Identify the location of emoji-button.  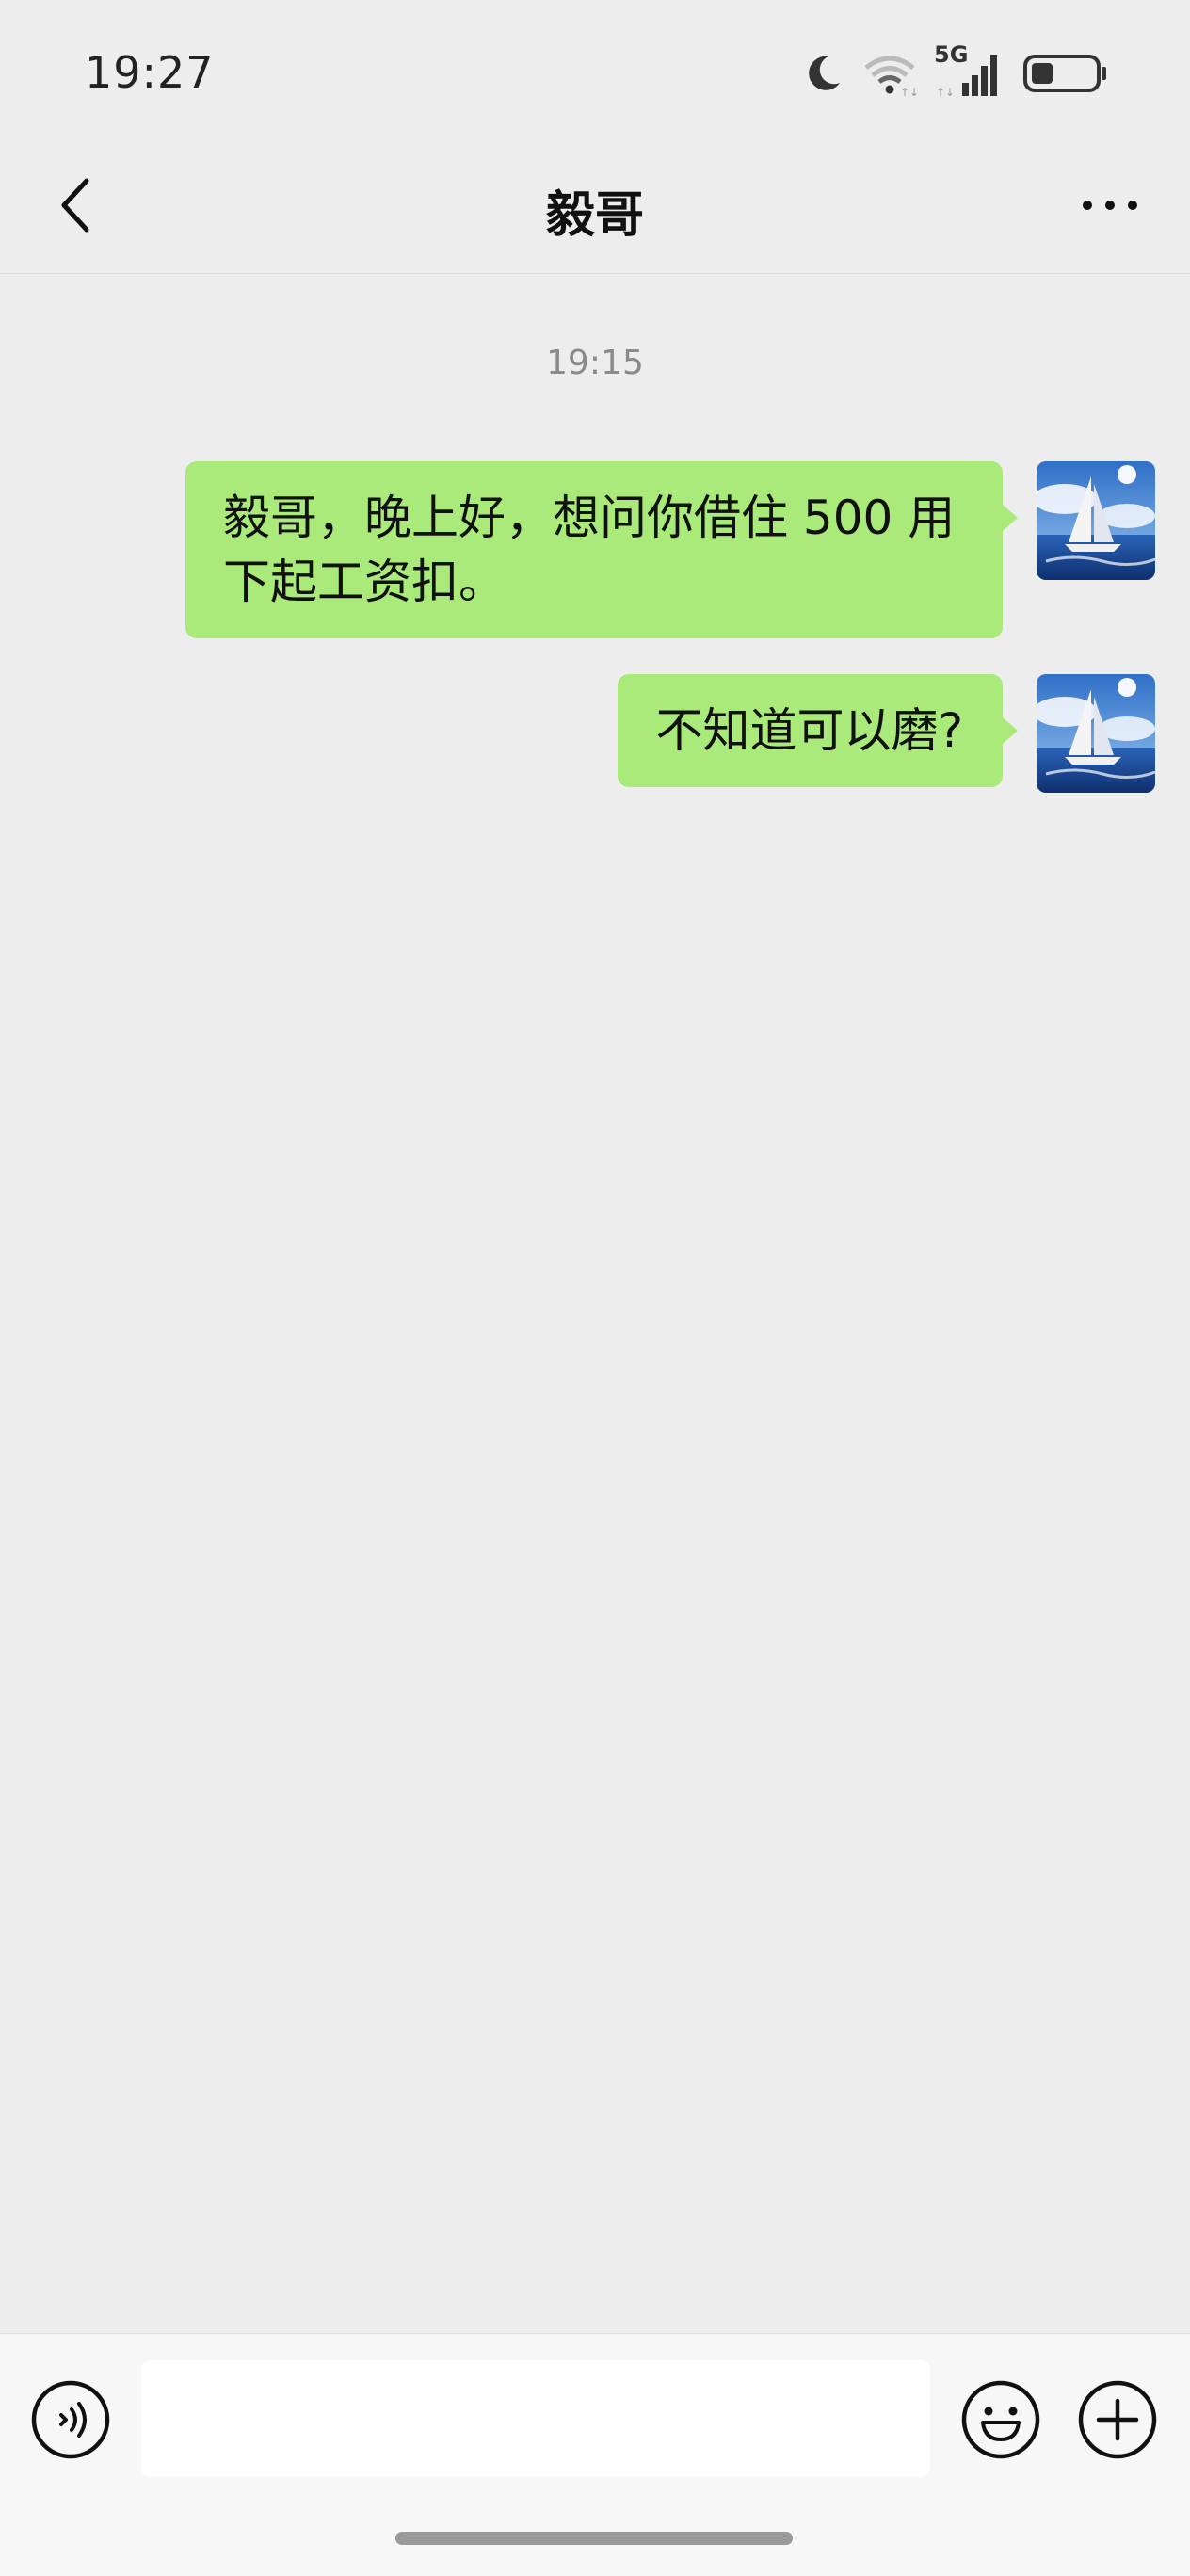
(1000, 2419).